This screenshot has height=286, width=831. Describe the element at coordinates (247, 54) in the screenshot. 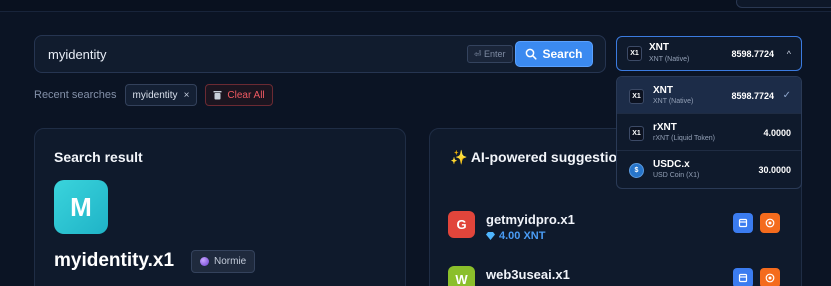

I see `search-input` at that location.